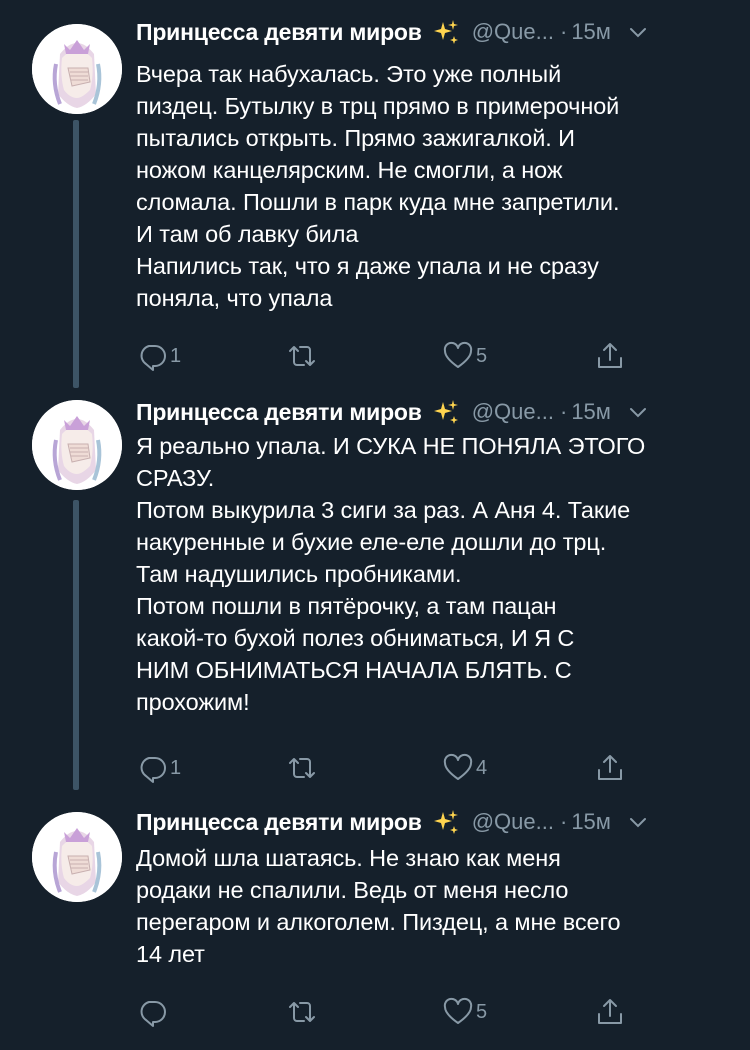  I want to click on reply-button, so click(153, 1012).